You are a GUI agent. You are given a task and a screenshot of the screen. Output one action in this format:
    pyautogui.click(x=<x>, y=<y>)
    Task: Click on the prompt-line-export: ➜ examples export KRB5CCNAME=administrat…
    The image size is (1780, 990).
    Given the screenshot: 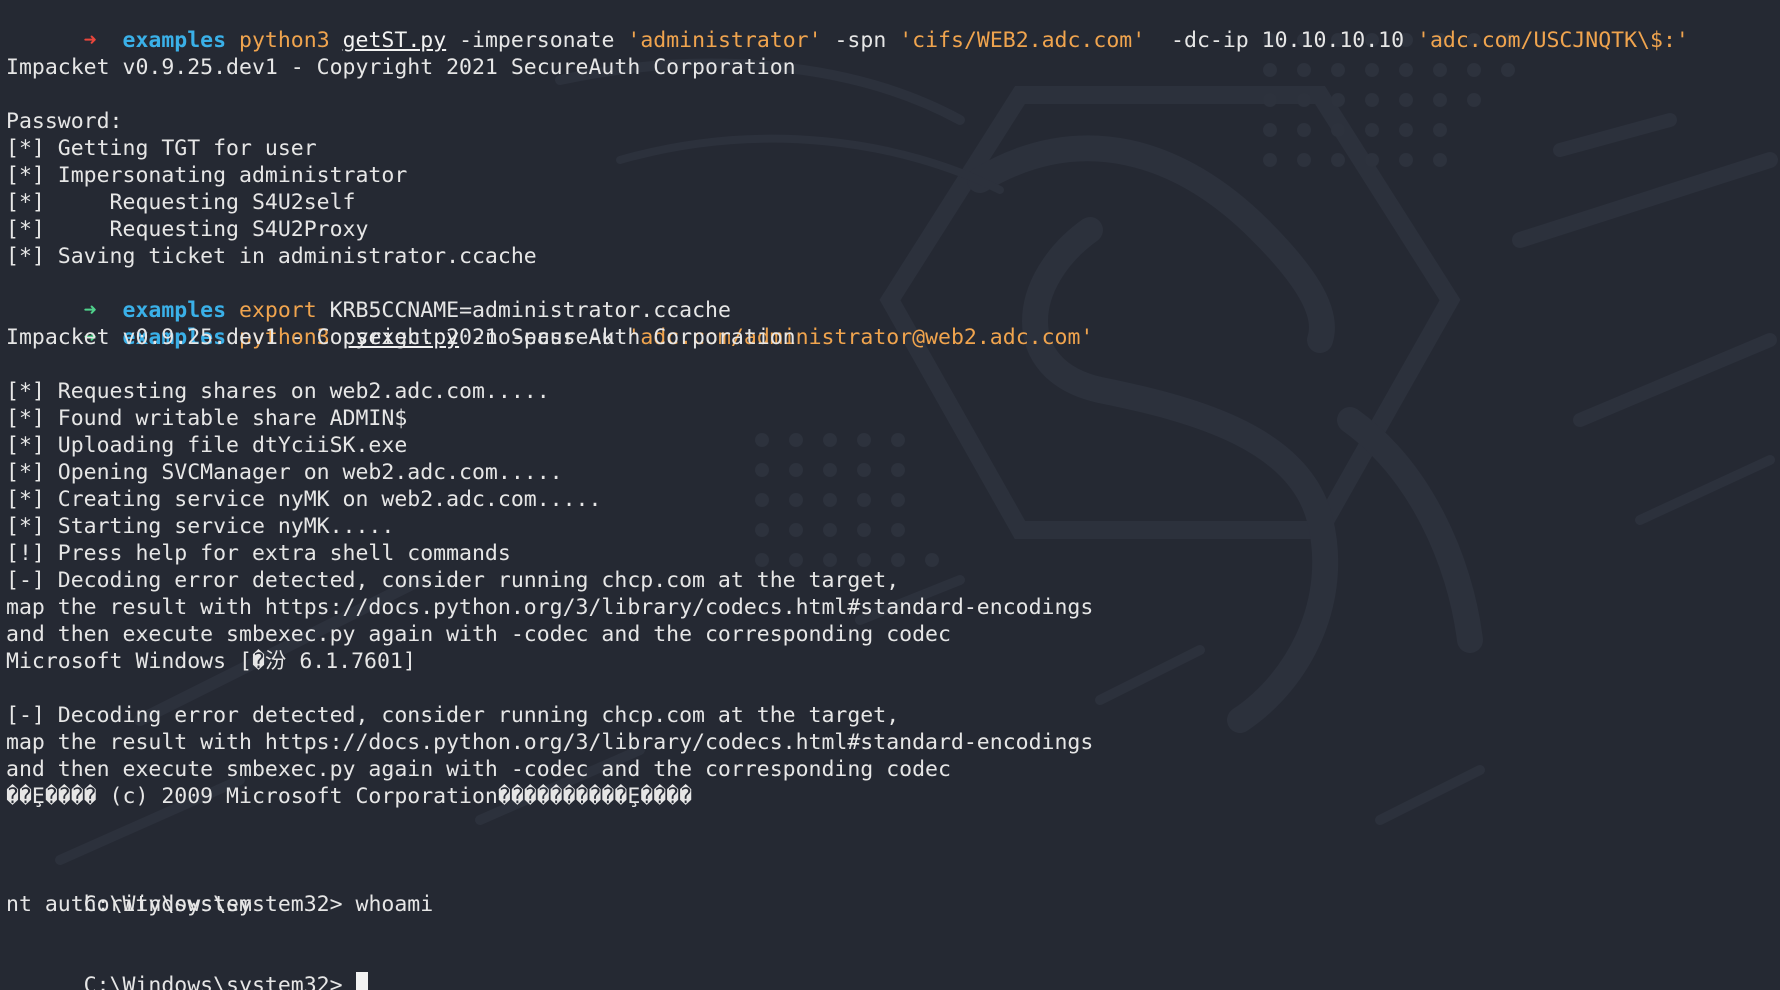 What is the action you would take?
    pyautogui.click(x=886, y=296)
    